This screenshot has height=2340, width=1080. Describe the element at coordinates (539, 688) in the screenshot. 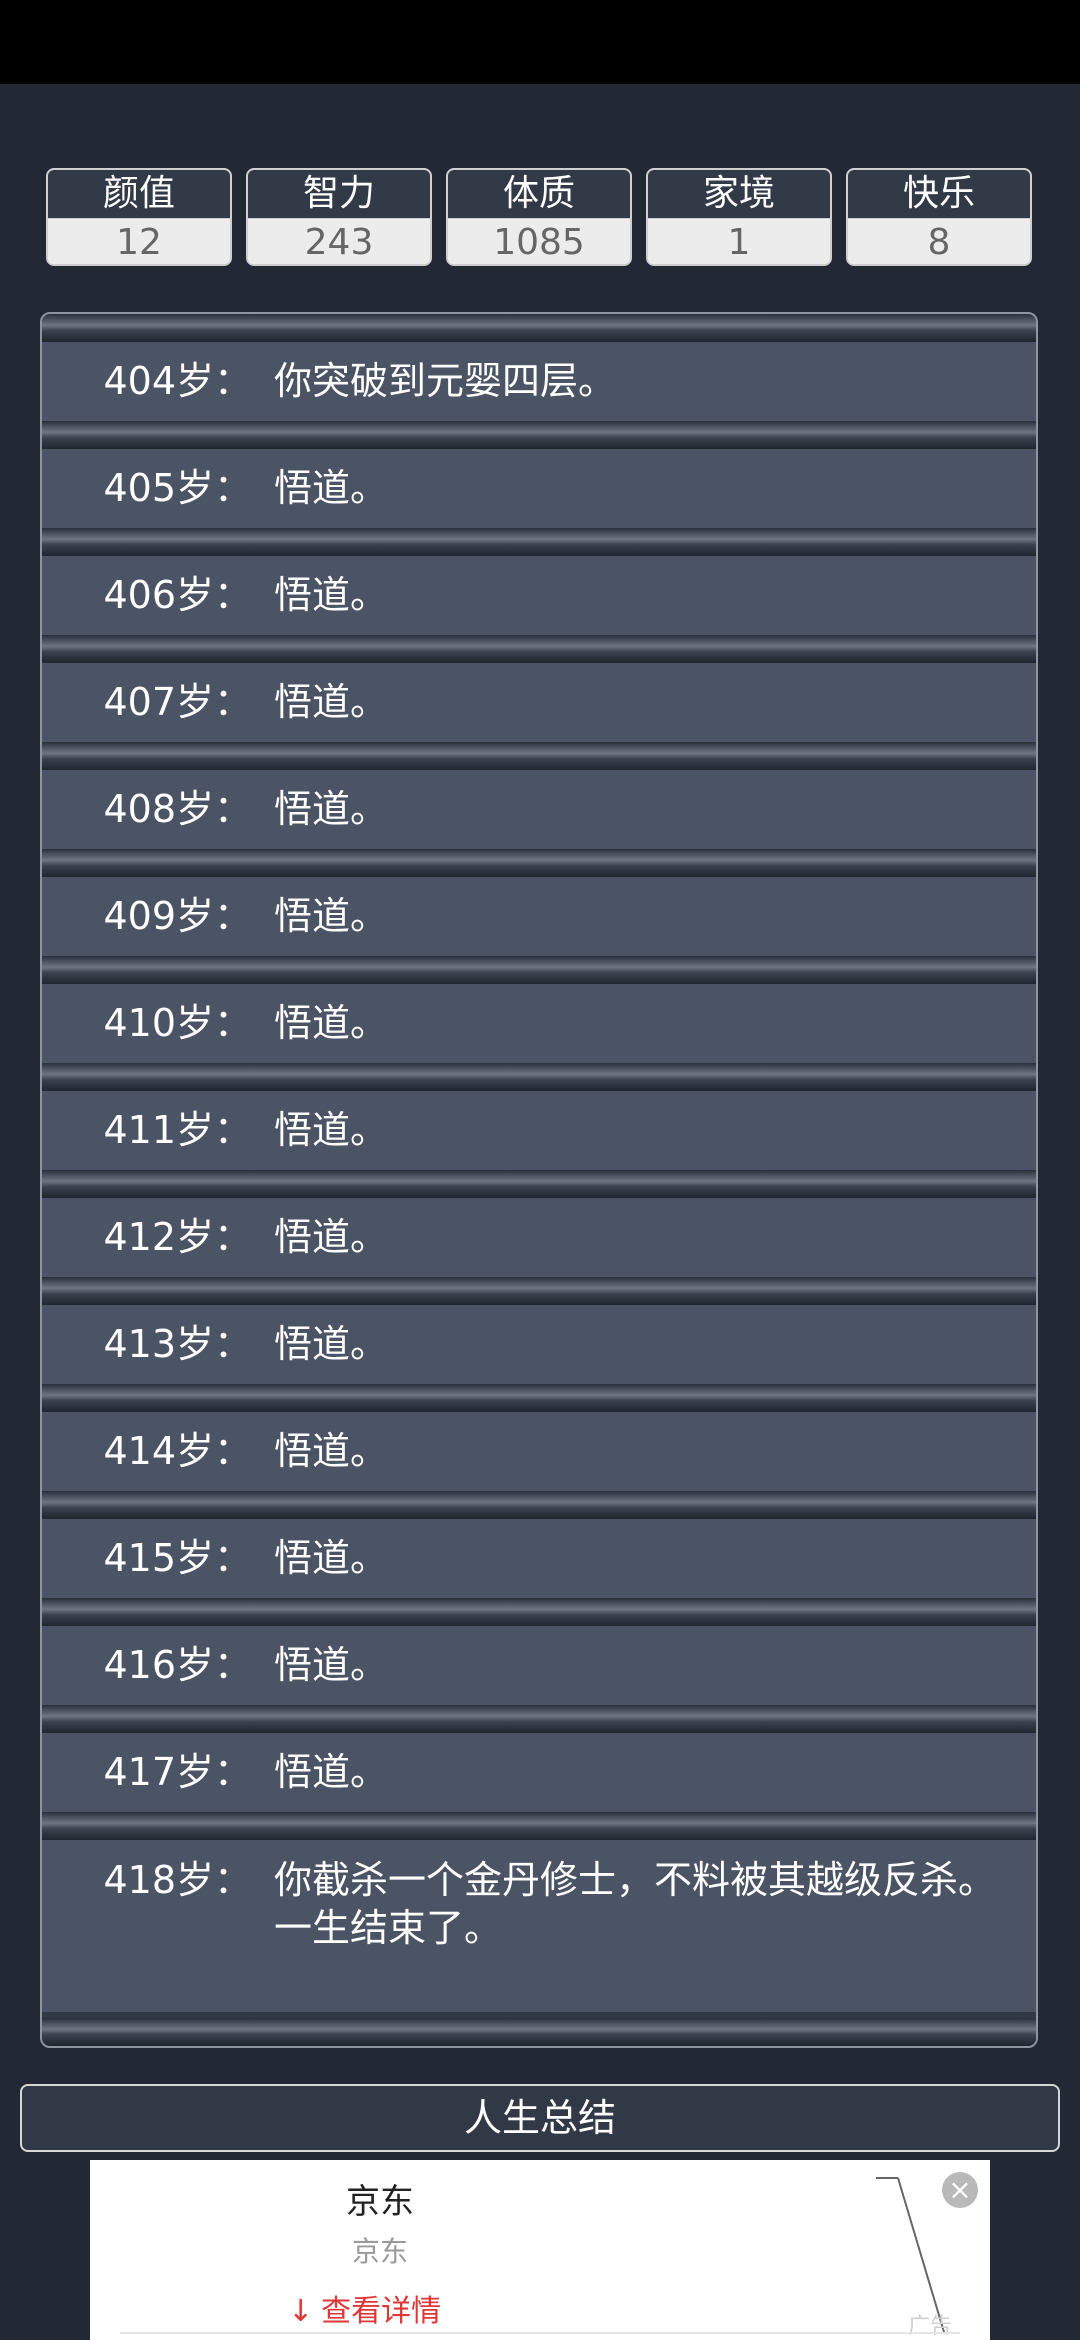

I see `list-item: 407岁： 悟道。` at that location.